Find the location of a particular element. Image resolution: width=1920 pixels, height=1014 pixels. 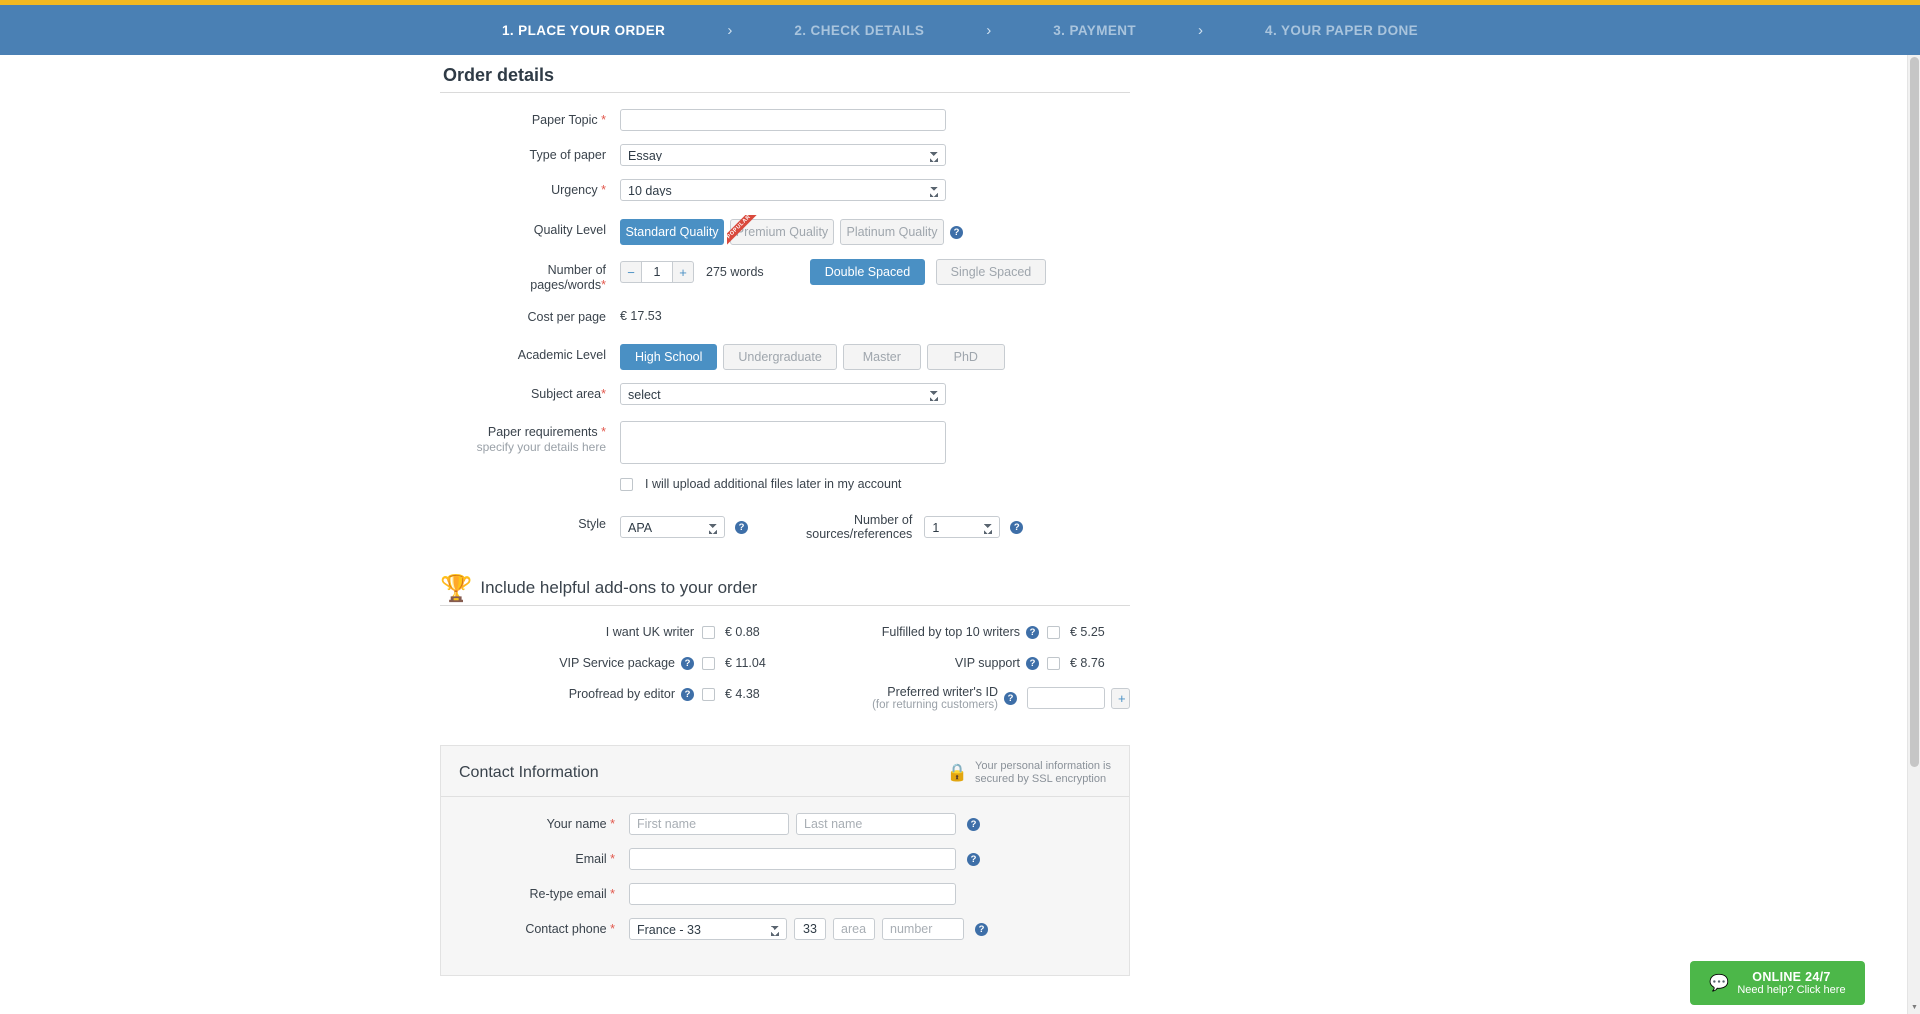

addon-preferred-writer-id-help-icon: ? is located at coordinates (1010, 698).